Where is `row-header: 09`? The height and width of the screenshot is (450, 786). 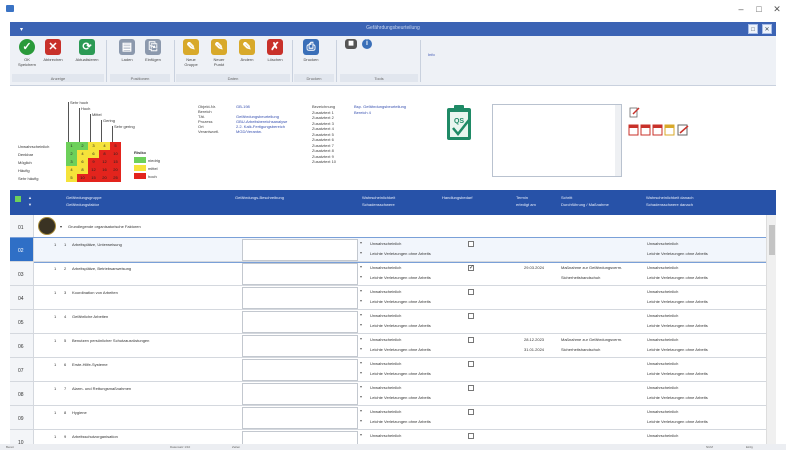
row-header: 09 is located at coordinates (22, 417).